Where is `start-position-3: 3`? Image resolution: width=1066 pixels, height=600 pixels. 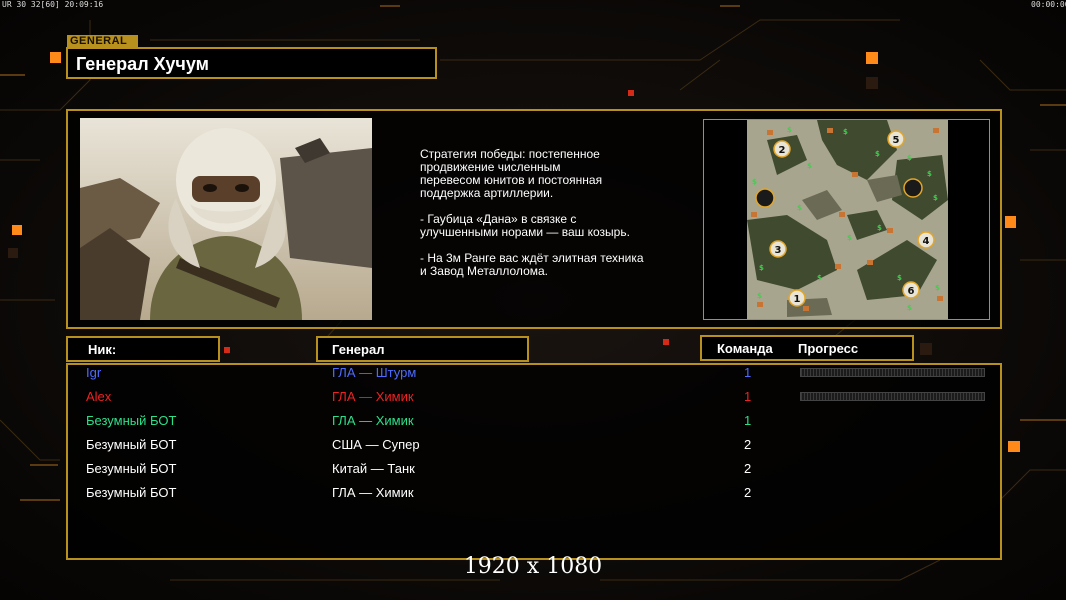 start-position-3: 3 is located at coordinates (778, 250).